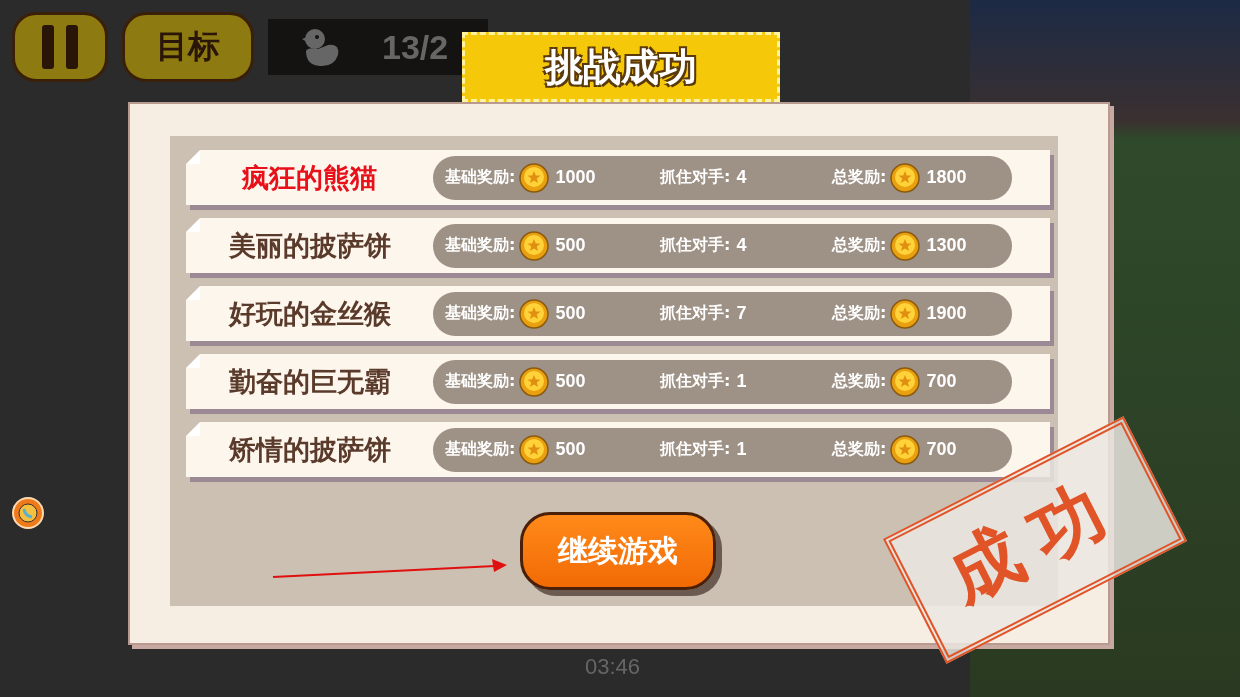 Image resolution: width=1240 pixels, height=697 pixels. I want to click on opponent-counter: 13/2, so click(415, 47).